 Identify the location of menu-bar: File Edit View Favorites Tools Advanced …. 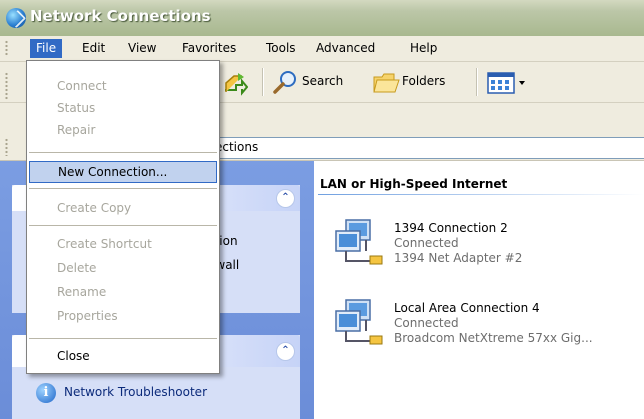
(322, 49).